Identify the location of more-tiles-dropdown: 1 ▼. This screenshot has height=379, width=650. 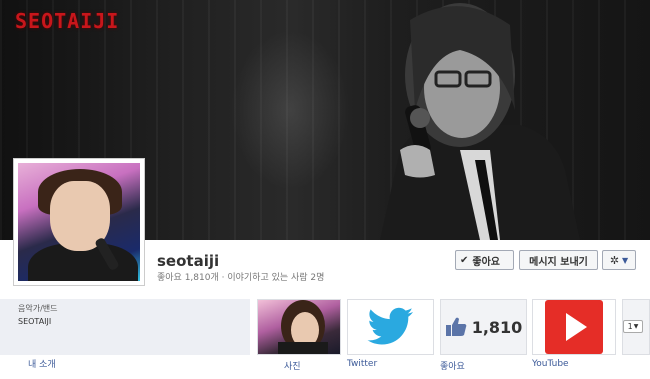
(633, 326).